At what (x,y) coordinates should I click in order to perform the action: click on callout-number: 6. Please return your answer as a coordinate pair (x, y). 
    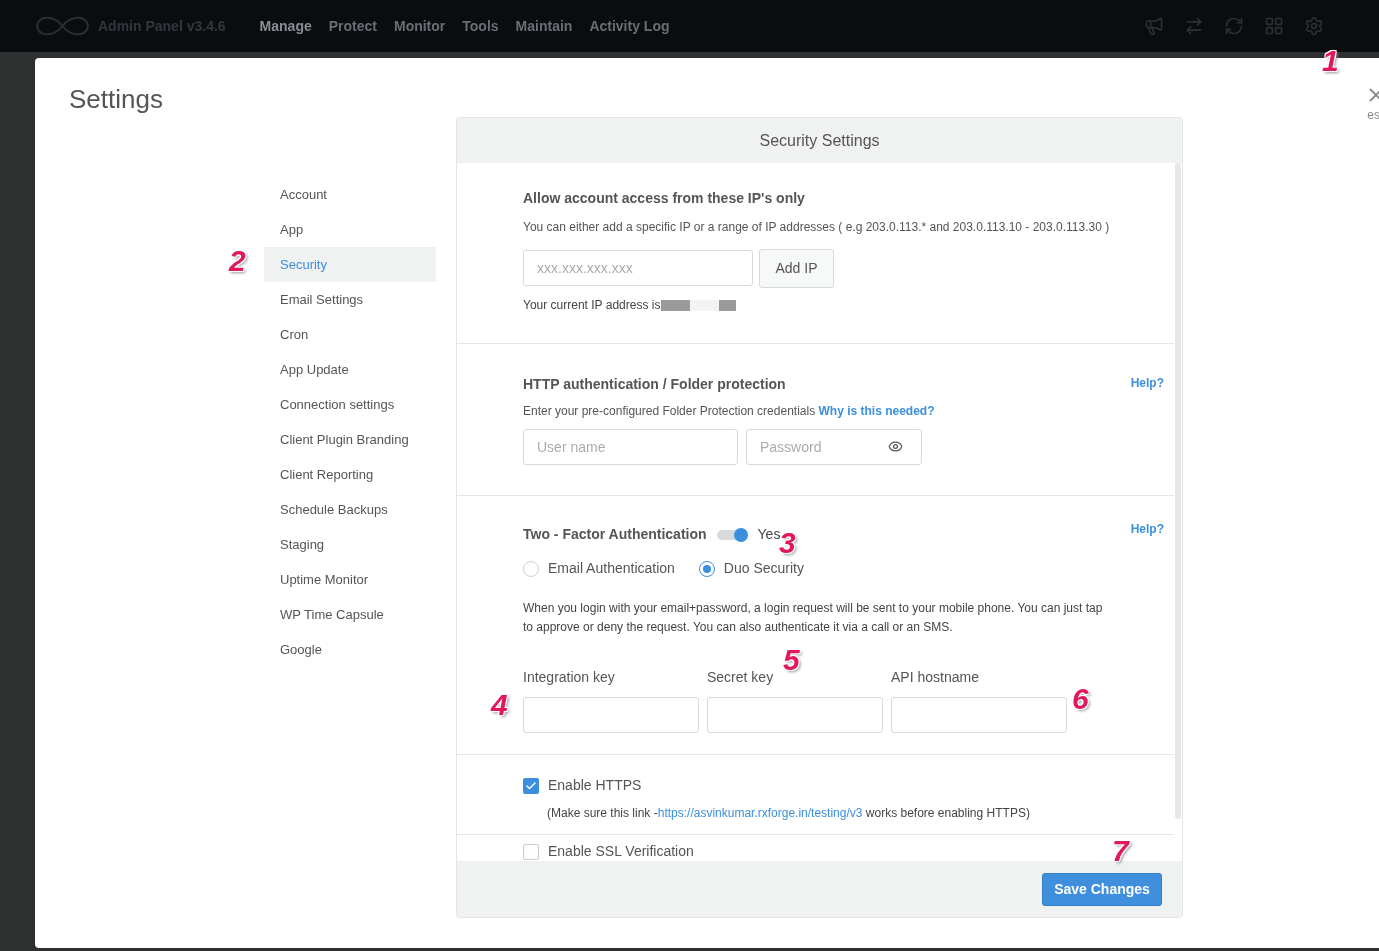
    Looking at the image, I should click on (1080, 699).